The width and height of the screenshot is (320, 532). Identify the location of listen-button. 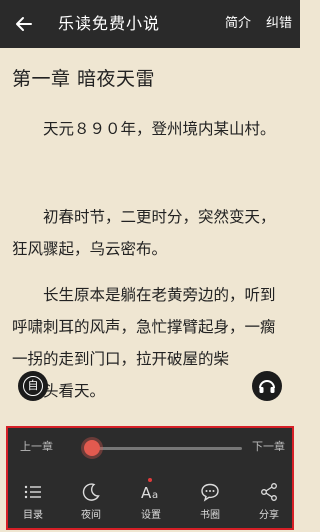
(267, 386).